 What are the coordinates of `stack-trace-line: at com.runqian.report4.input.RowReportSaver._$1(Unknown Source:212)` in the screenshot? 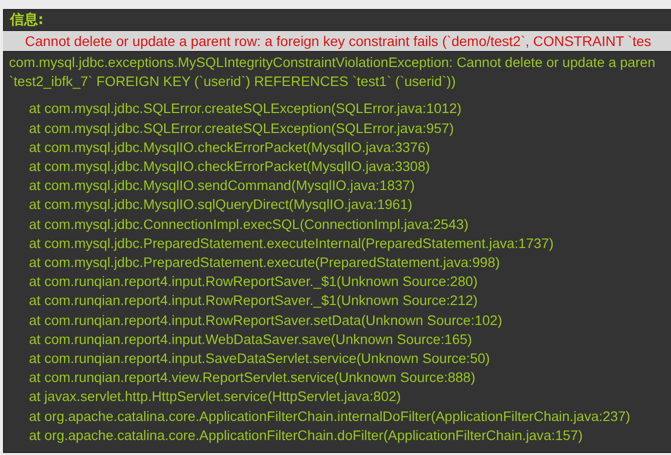 It's located at (253, 301).